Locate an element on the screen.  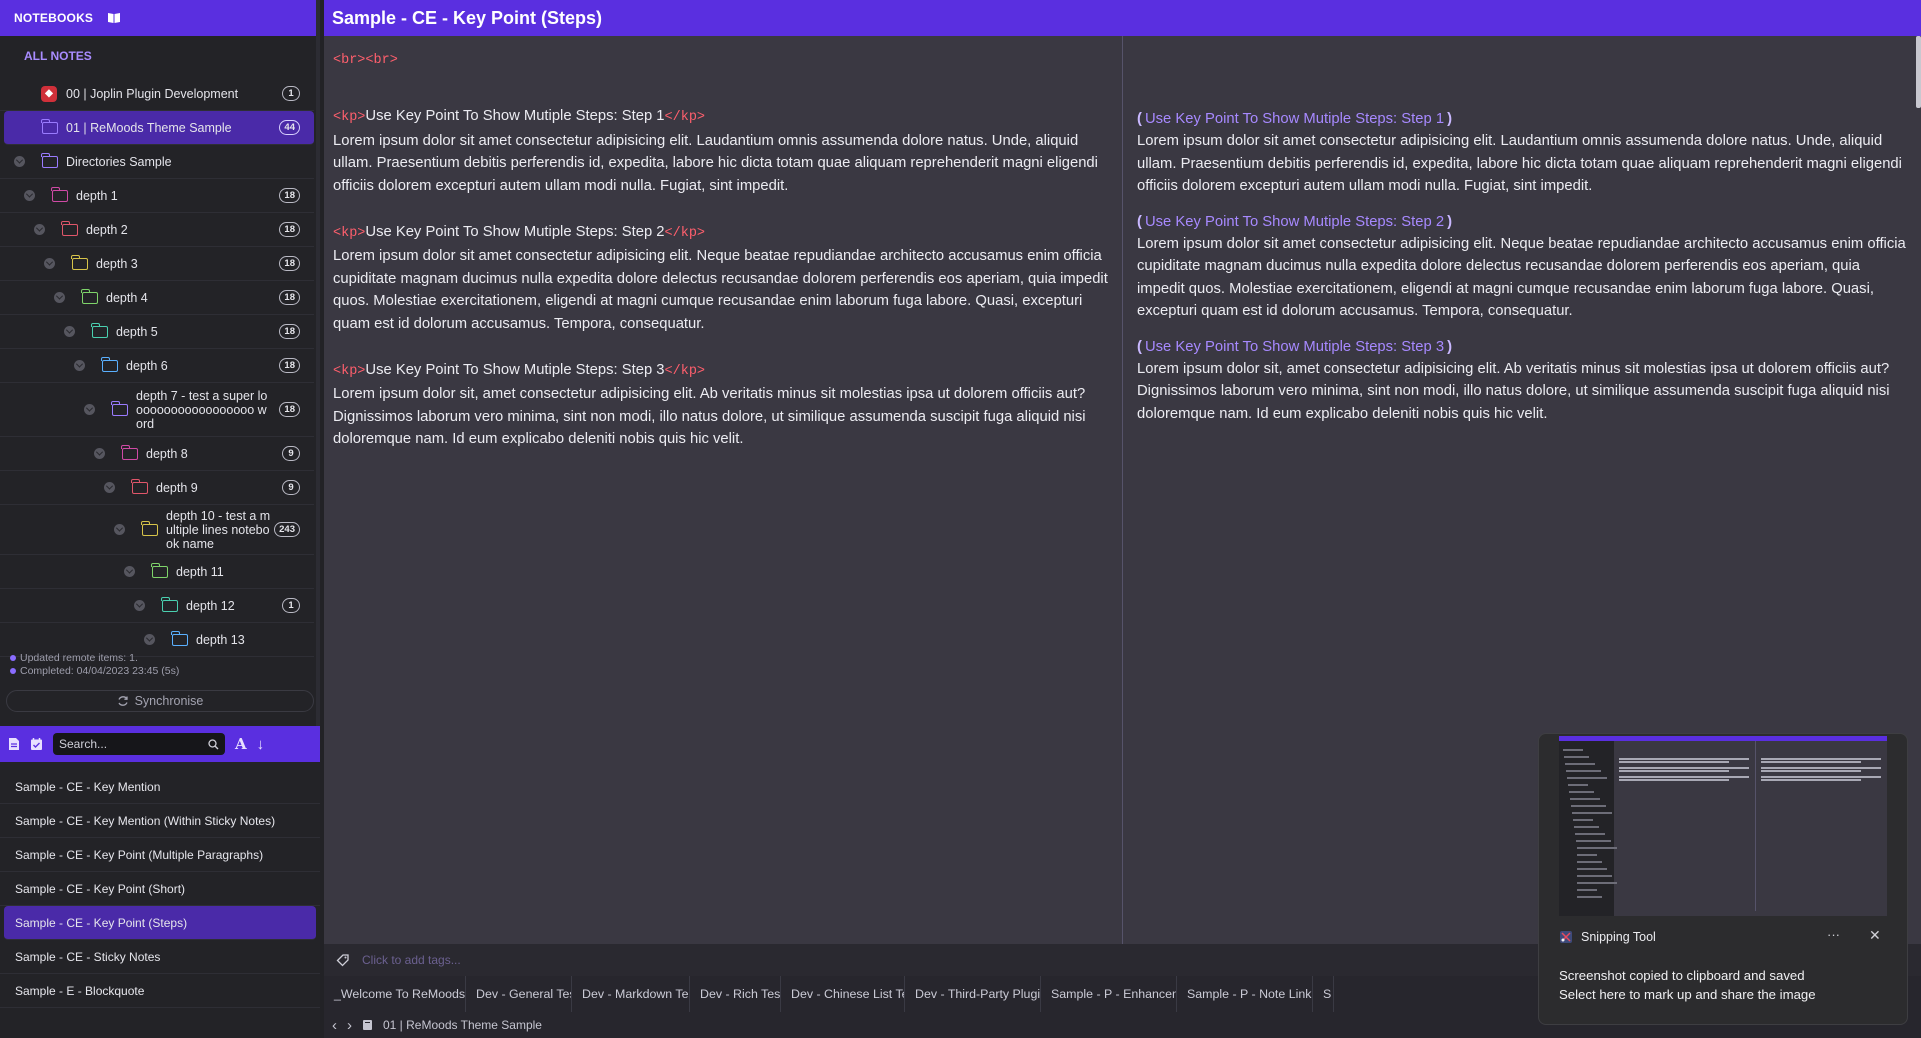
snipping-tool-icon is located at coordinates (1566, 937).